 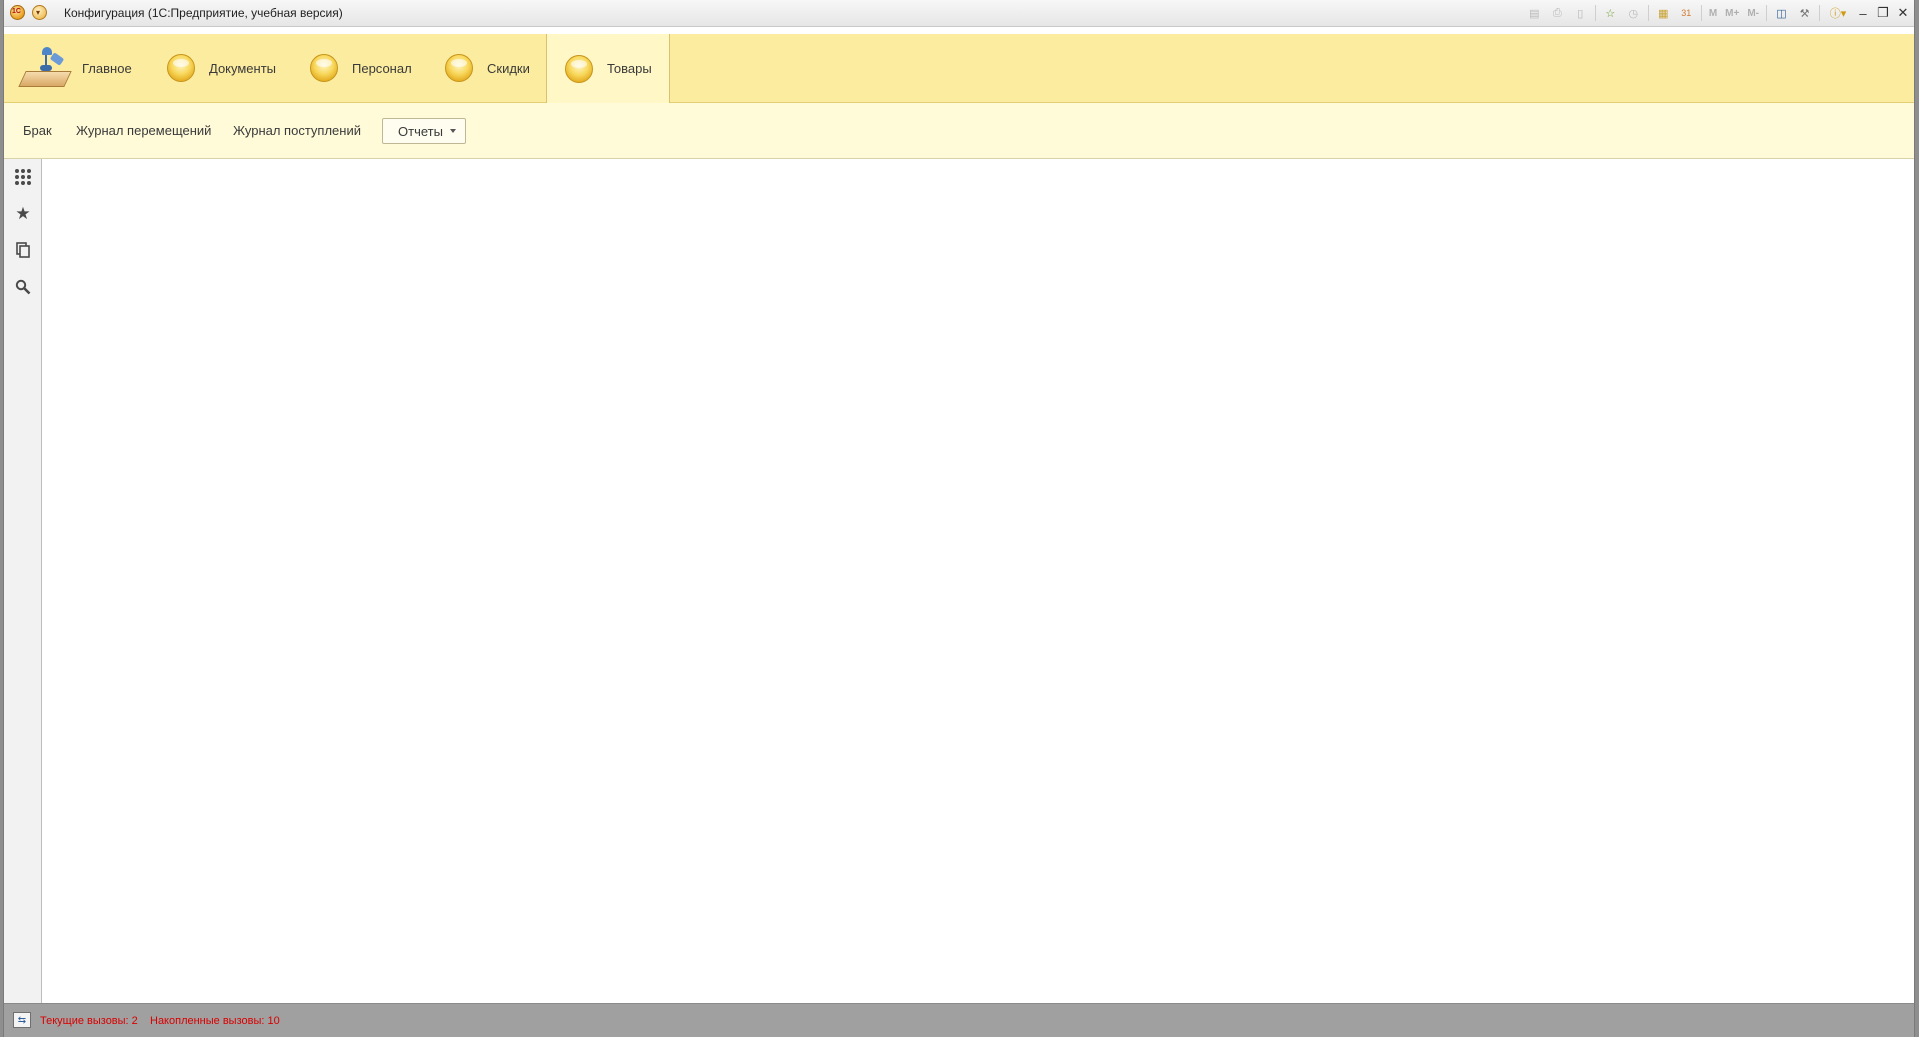 What do you see at coordinates (1557, 13) in the screenshot?
I see `print-icon: ⎙` at bounding box center [1557, 13].